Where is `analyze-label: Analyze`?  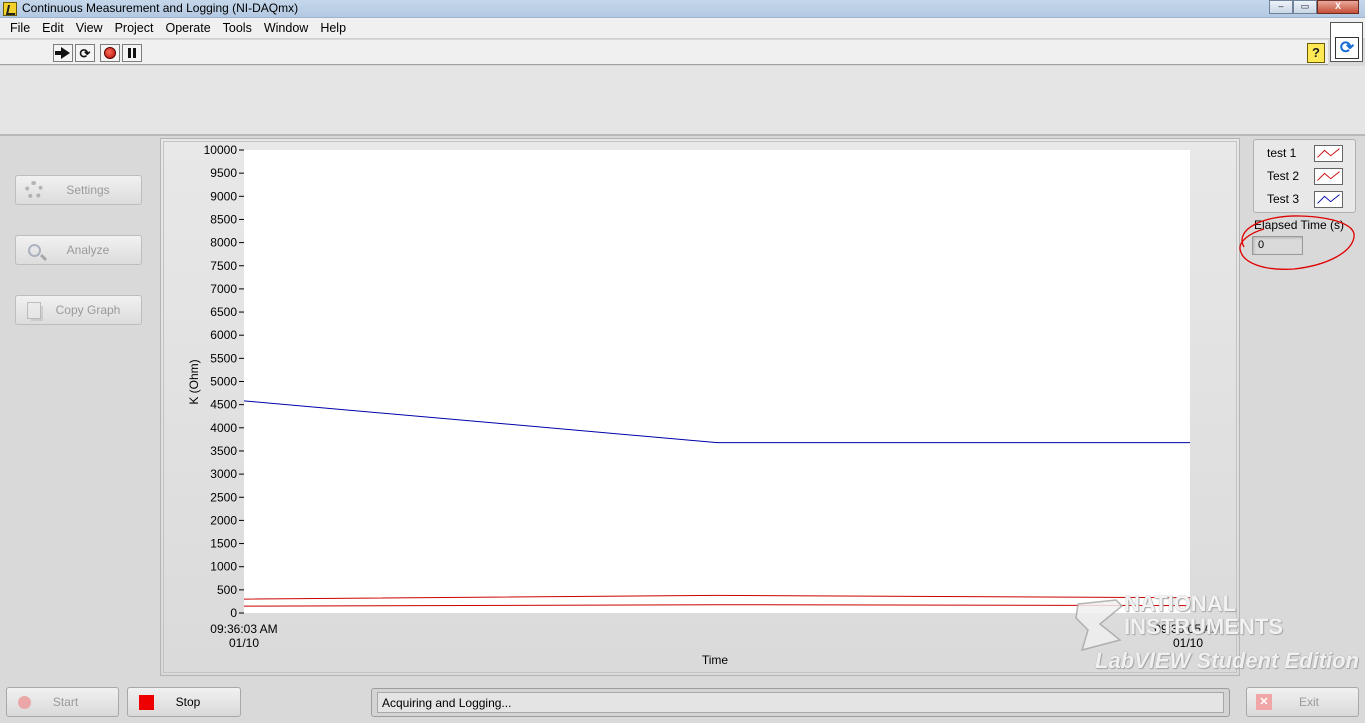 analyze-label: Analyze is located at coordinates (88, 250).